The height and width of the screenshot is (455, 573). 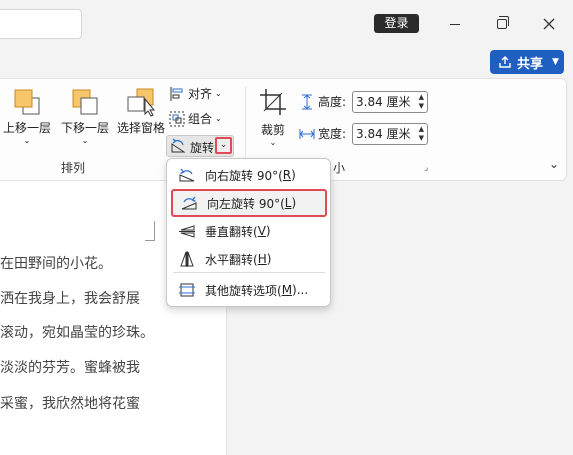 I want to click on height-value: 3.84 厘米, so click(x=383, y=102).